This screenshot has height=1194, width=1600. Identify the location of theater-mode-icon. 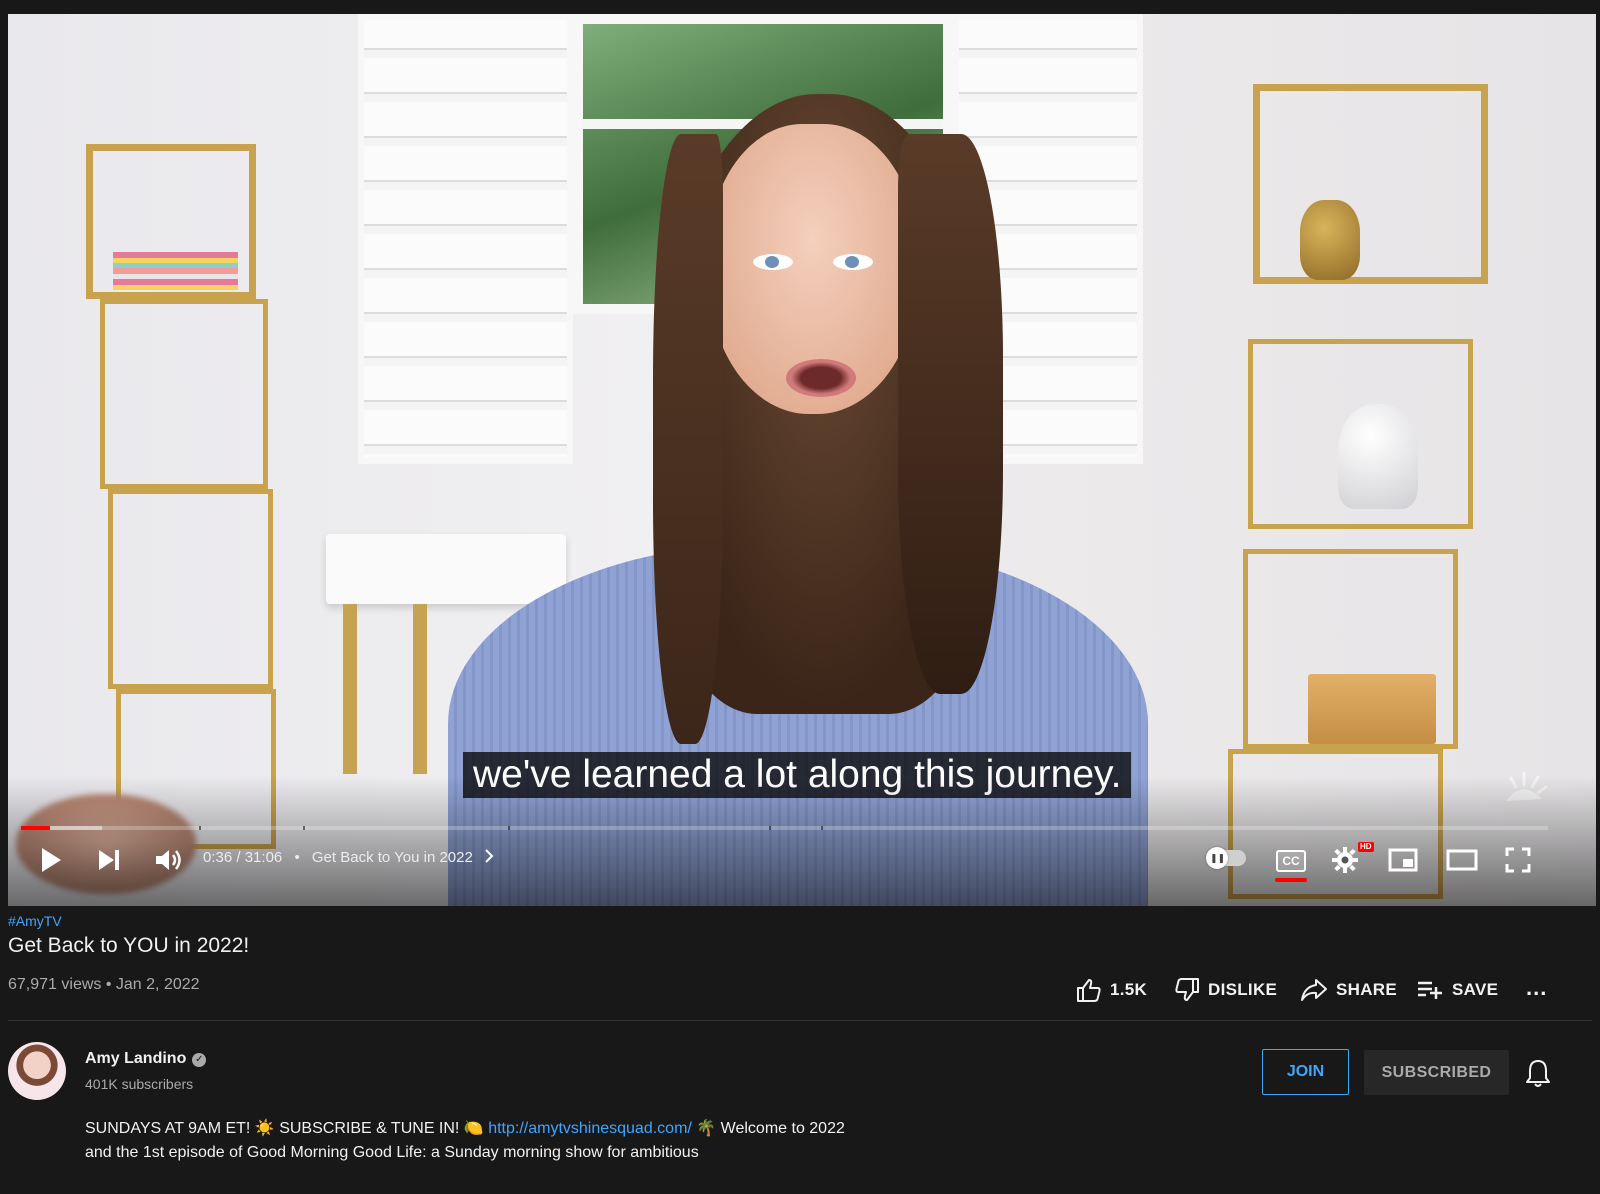
(1462, 860).